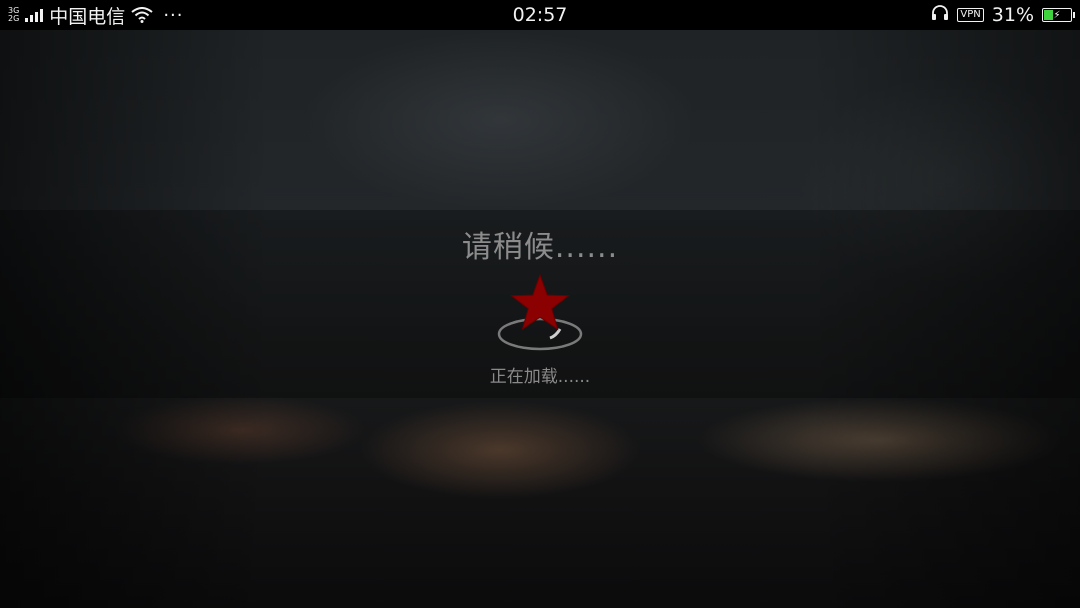 This screenshot has height=608, width=1080. Describe the element at coordinates (87, 16) in the screenshot. I see `carrier-name: 中国电信` at that location.